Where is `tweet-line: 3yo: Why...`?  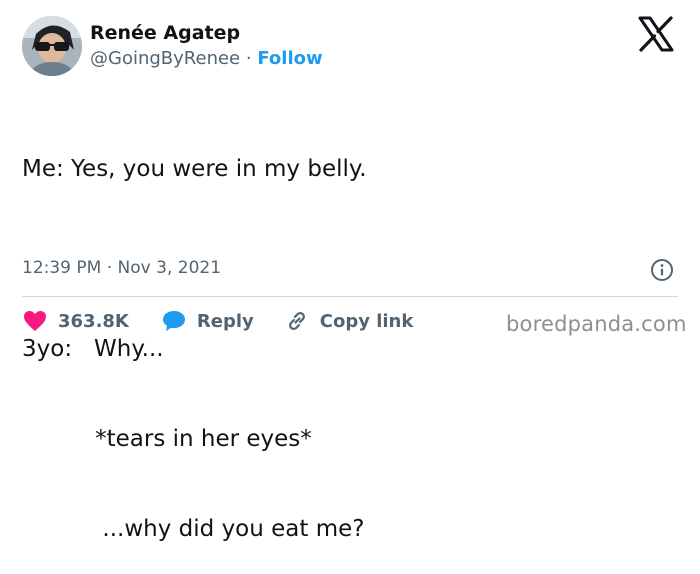 tweet-line: 3yo: Why... is located at coordinates (93, 349).